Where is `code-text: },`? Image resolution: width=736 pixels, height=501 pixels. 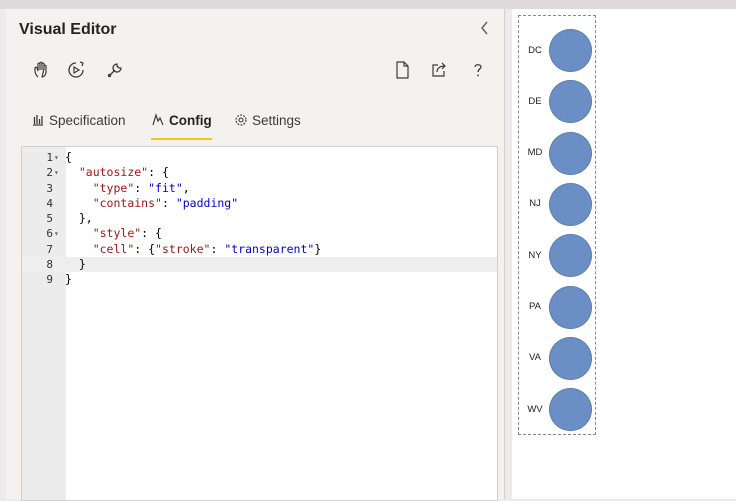 code-text: }, is located at coordinates (79, 218).